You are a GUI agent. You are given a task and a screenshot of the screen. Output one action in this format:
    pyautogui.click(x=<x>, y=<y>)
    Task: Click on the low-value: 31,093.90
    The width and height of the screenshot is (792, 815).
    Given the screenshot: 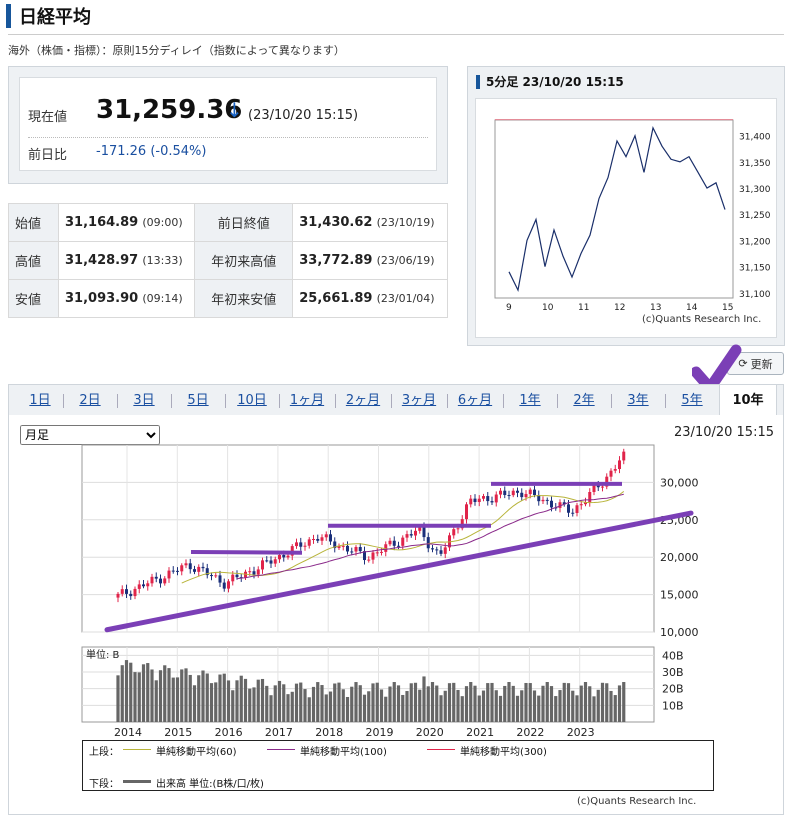 What is the action you would take?
    pyautogui.click(x=102, y=298)
    